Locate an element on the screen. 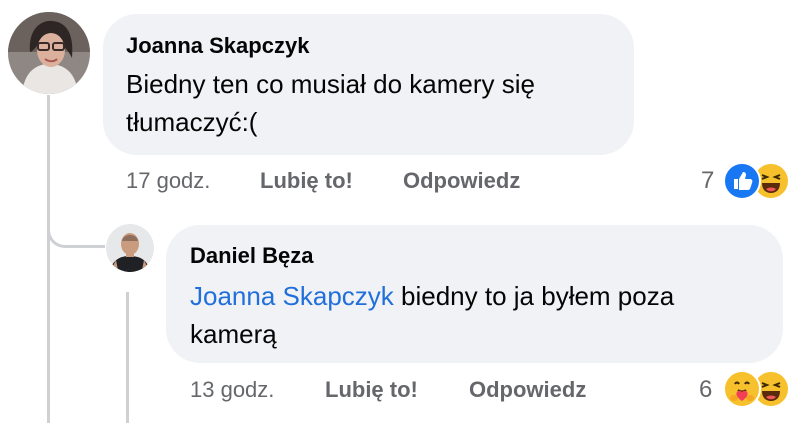 The height and width of the screenshot is (423, 797). reaction-count: 7 is located at coordinates (707, 181).